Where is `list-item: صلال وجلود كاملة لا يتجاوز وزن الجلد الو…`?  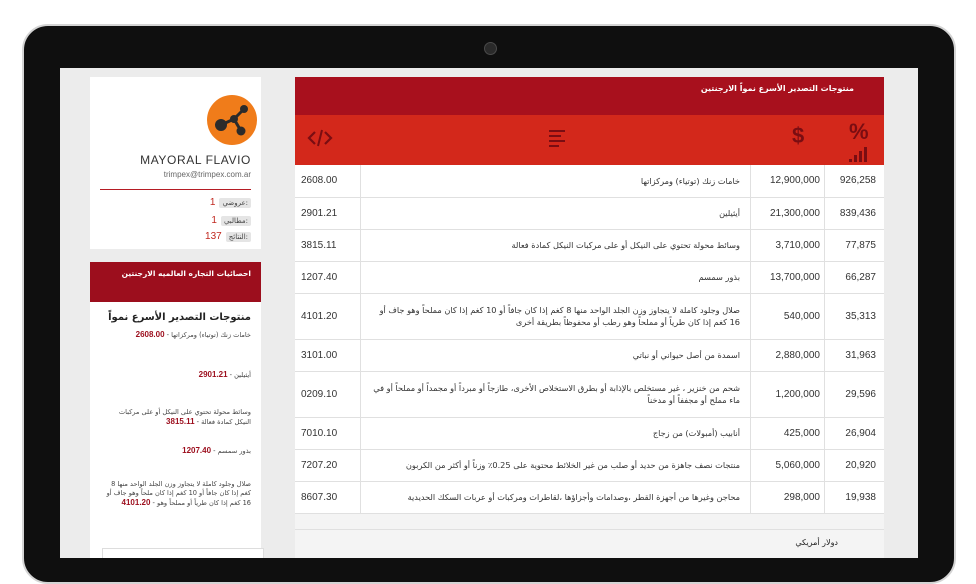
list-item: صلال وجلود كاملة لا يتجاوز وزن الجلد الو… is located at coordinates (176, 494).